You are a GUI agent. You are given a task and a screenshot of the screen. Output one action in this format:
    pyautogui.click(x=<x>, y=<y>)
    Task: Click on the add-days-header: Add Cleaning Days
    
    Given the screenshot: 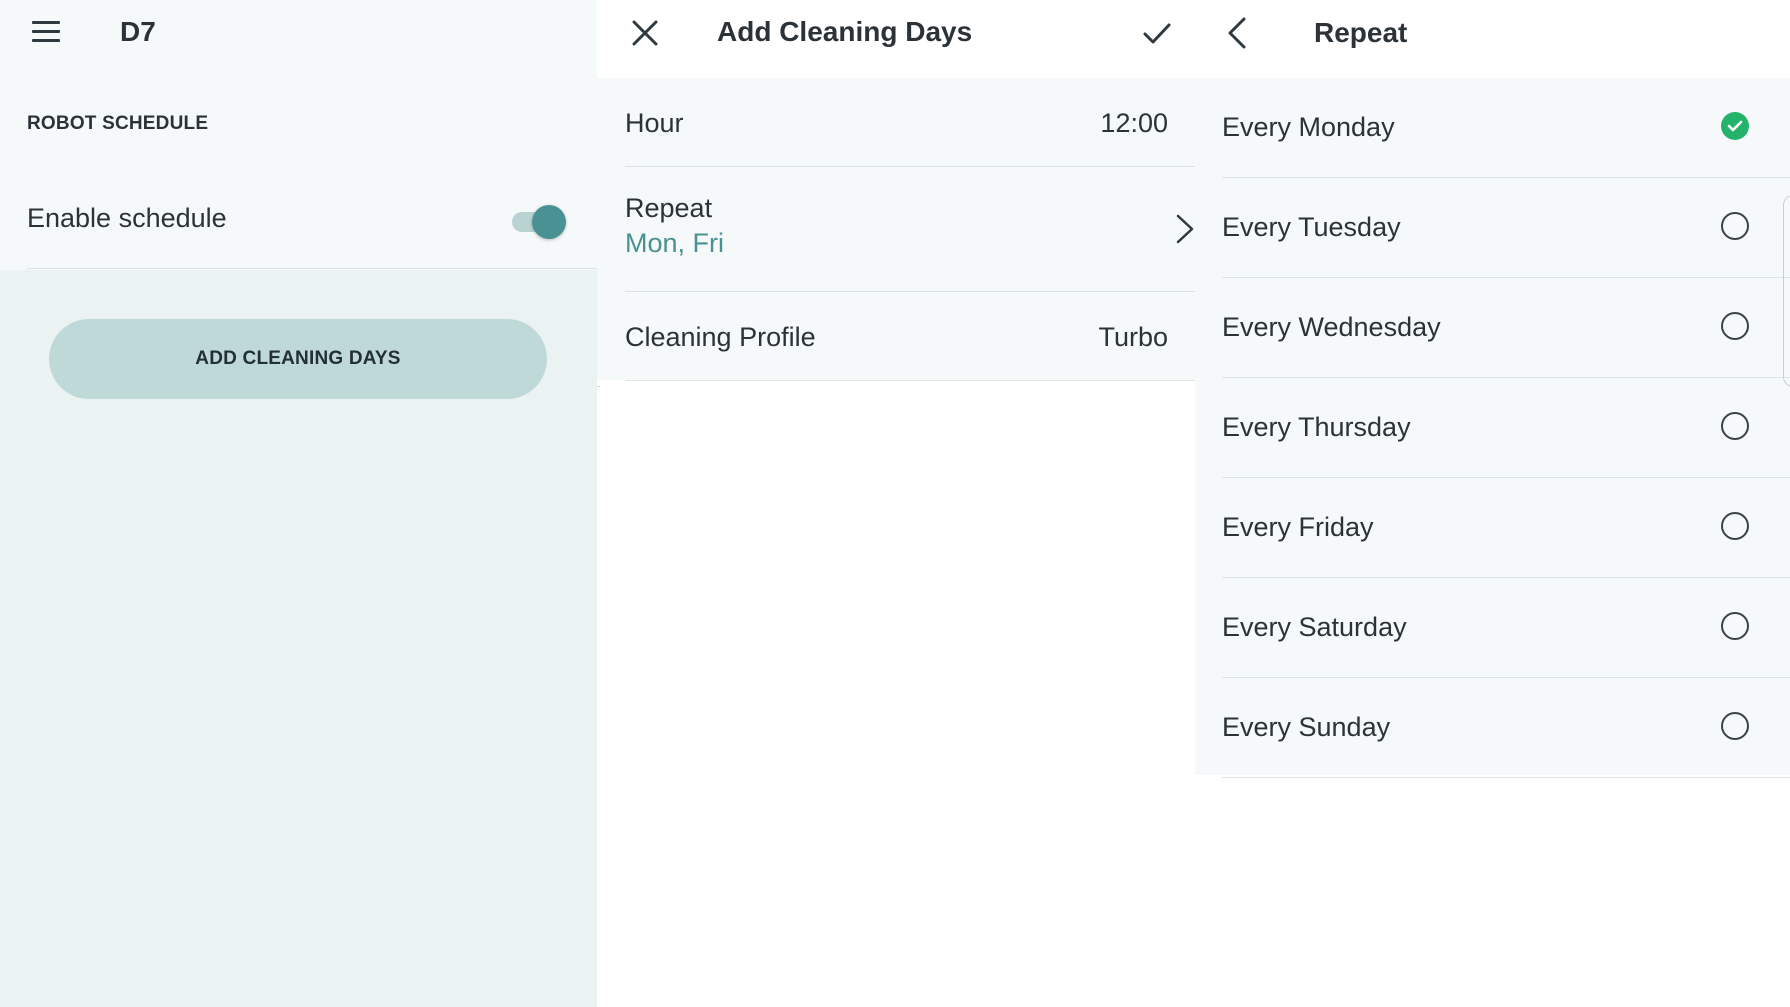 What is the action you would take?
    pyautogui.click(x=896, y=39)
    